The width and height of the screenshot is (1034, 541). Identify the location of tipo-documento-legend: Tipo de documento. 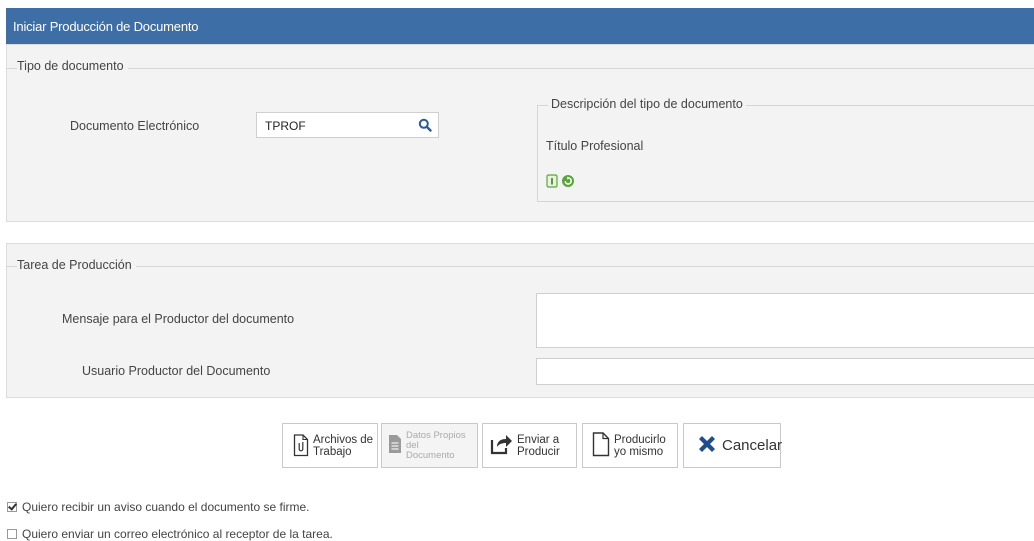
(72, 66).